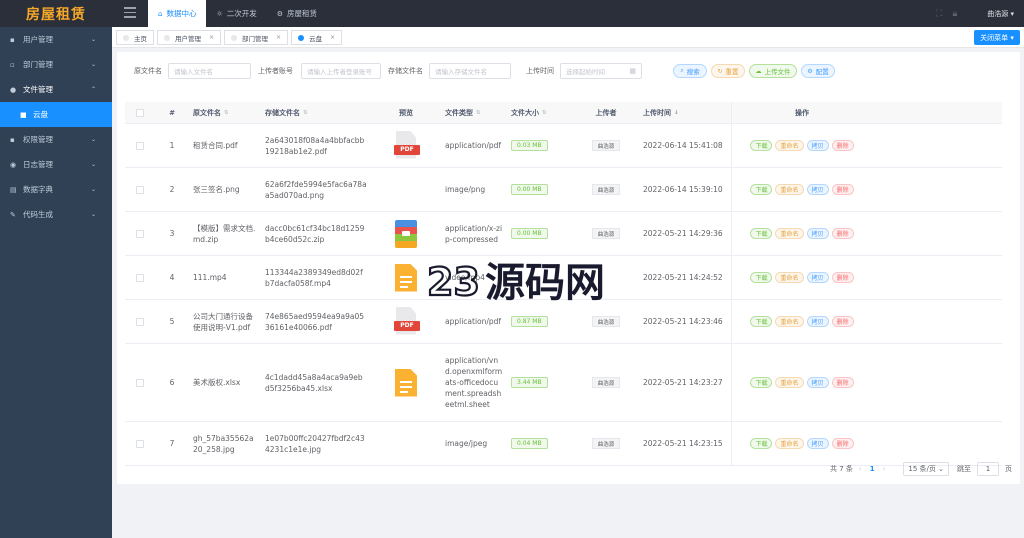 The height and width of the screenshot is (538, 1024). I want to click on sidebar-item-users: ▪ 用户管理 ⌄, so click(56, 39).